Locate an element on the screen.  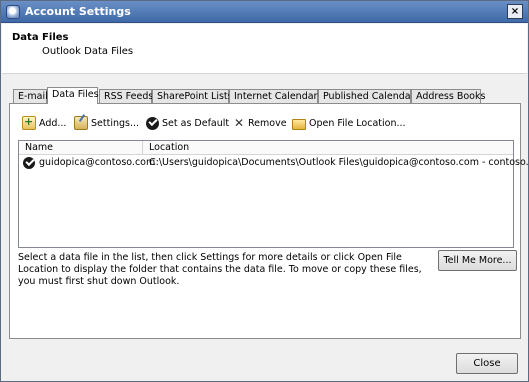
column-header-name: Name is located at coordinates (39, 147).